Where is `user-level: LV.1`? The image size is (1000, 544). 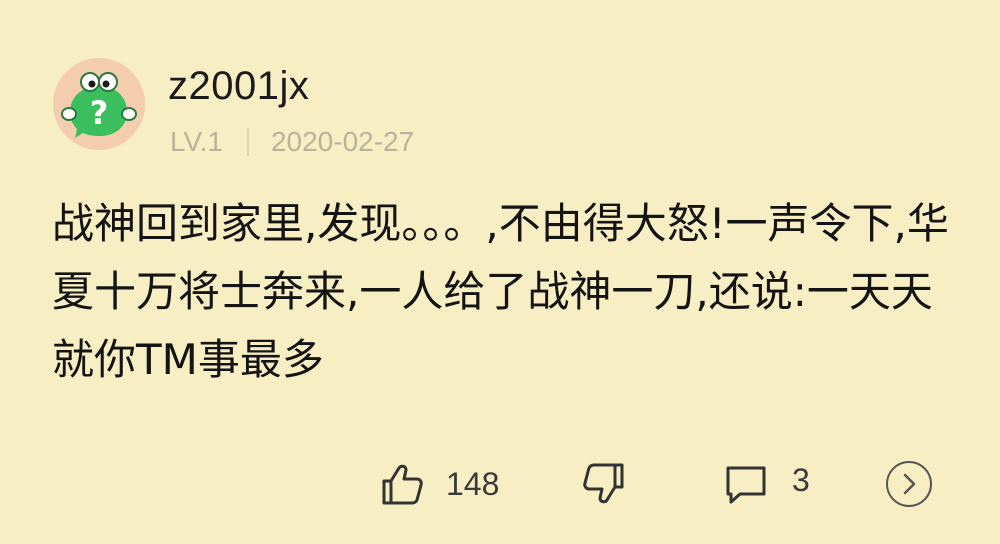 user-level: LV.1 is located at coordinates (196, 141).